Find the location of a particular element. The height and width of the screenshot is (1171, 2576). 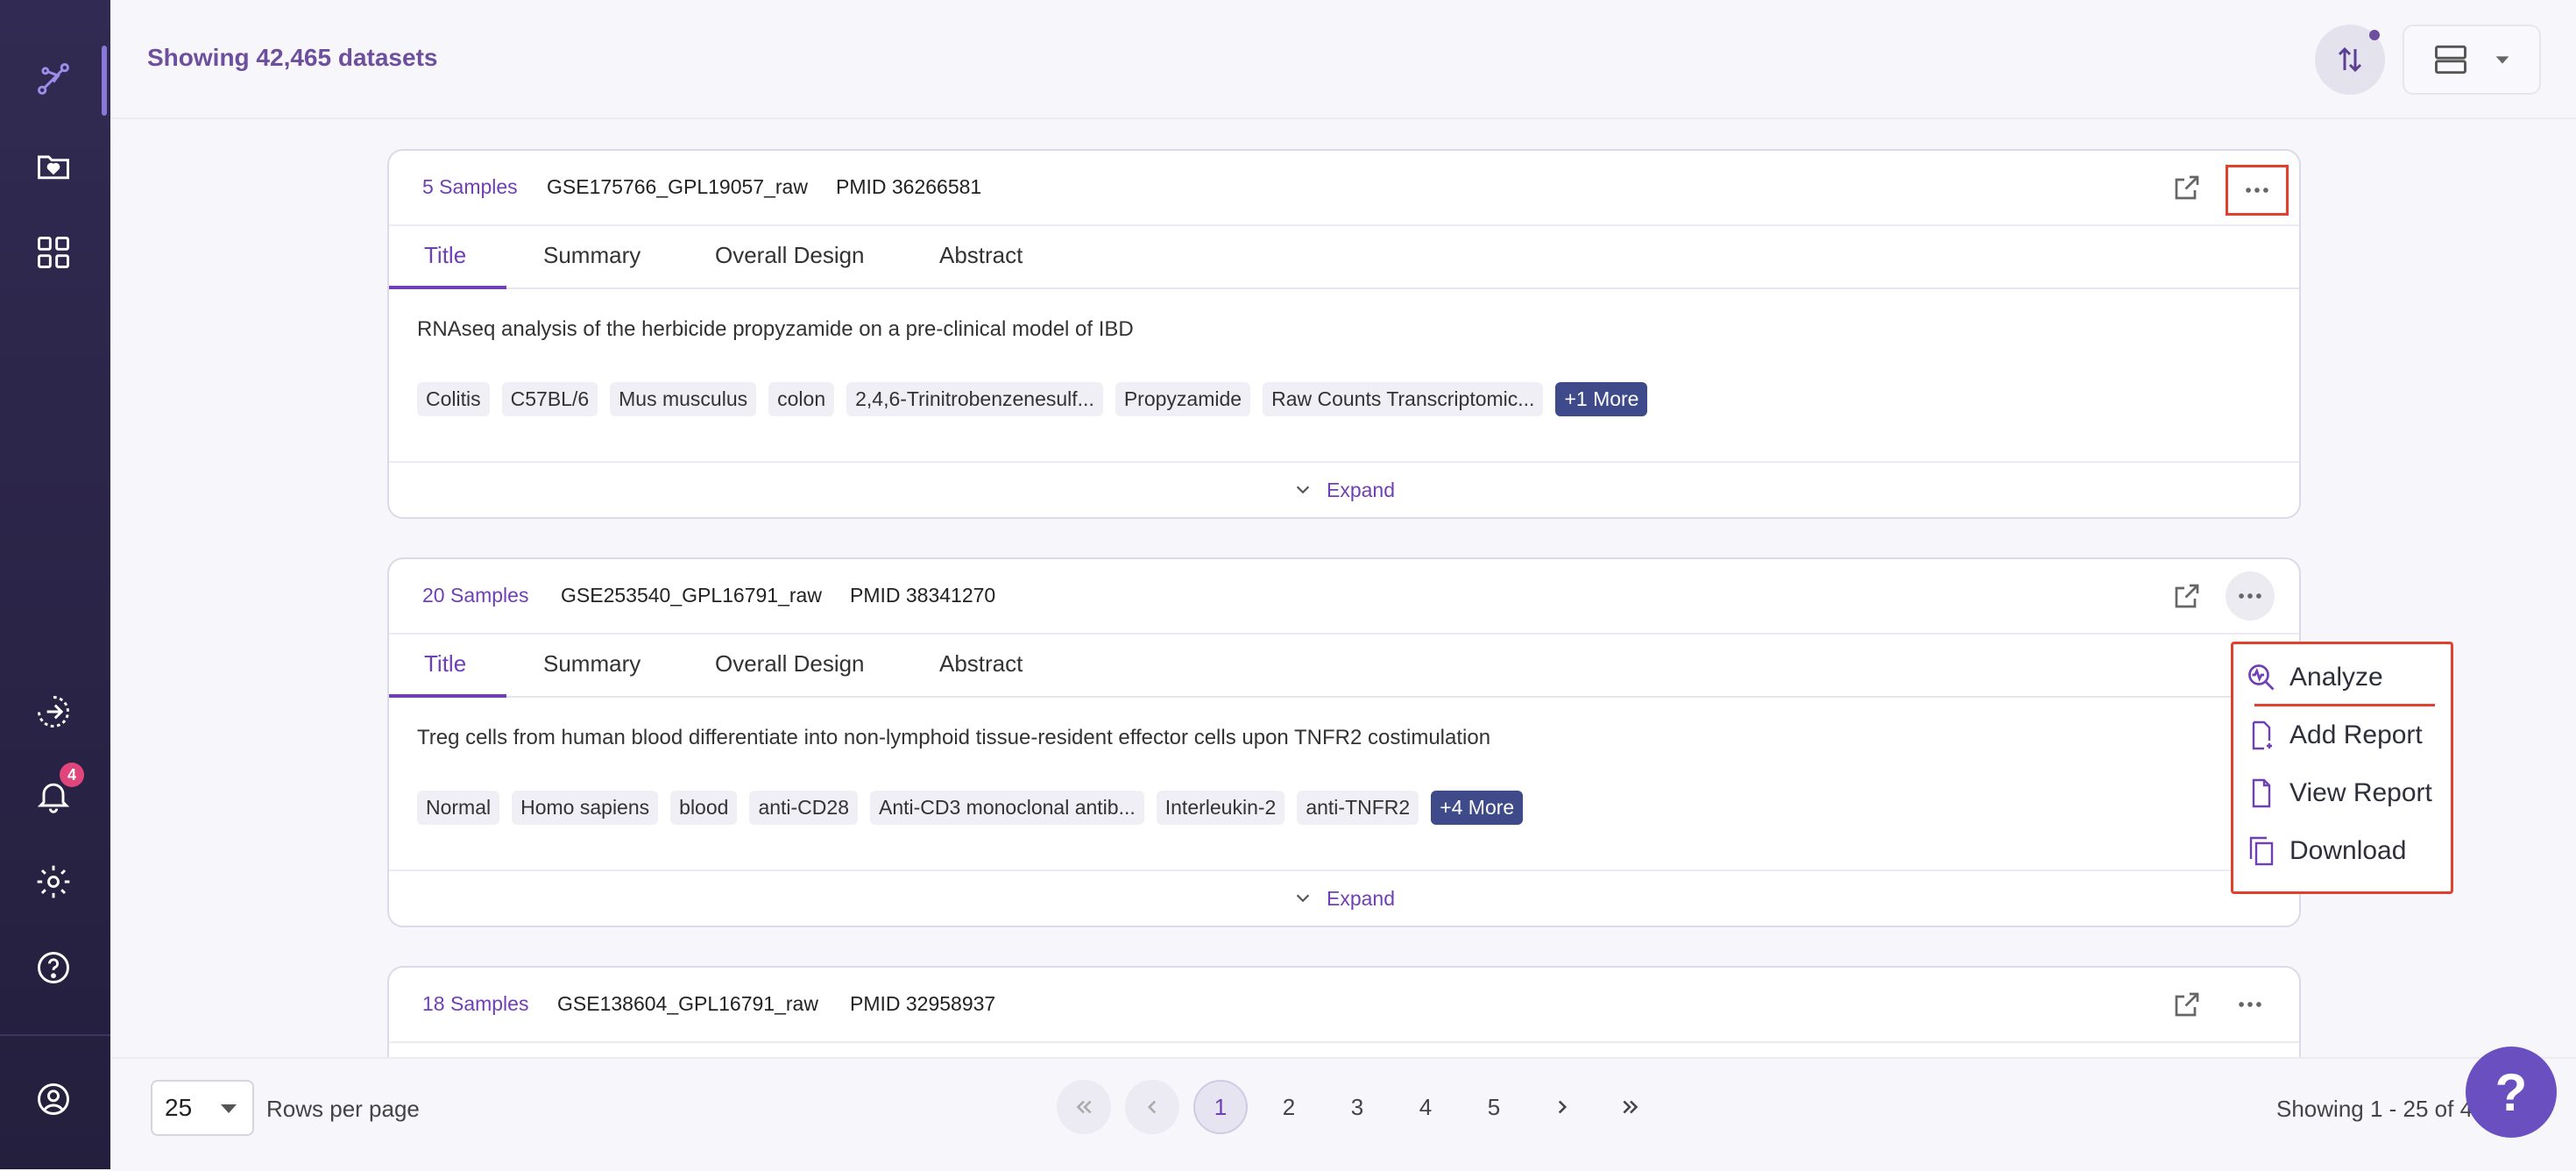

page-button-3: 3 is located at coordinates (1357, 1107).